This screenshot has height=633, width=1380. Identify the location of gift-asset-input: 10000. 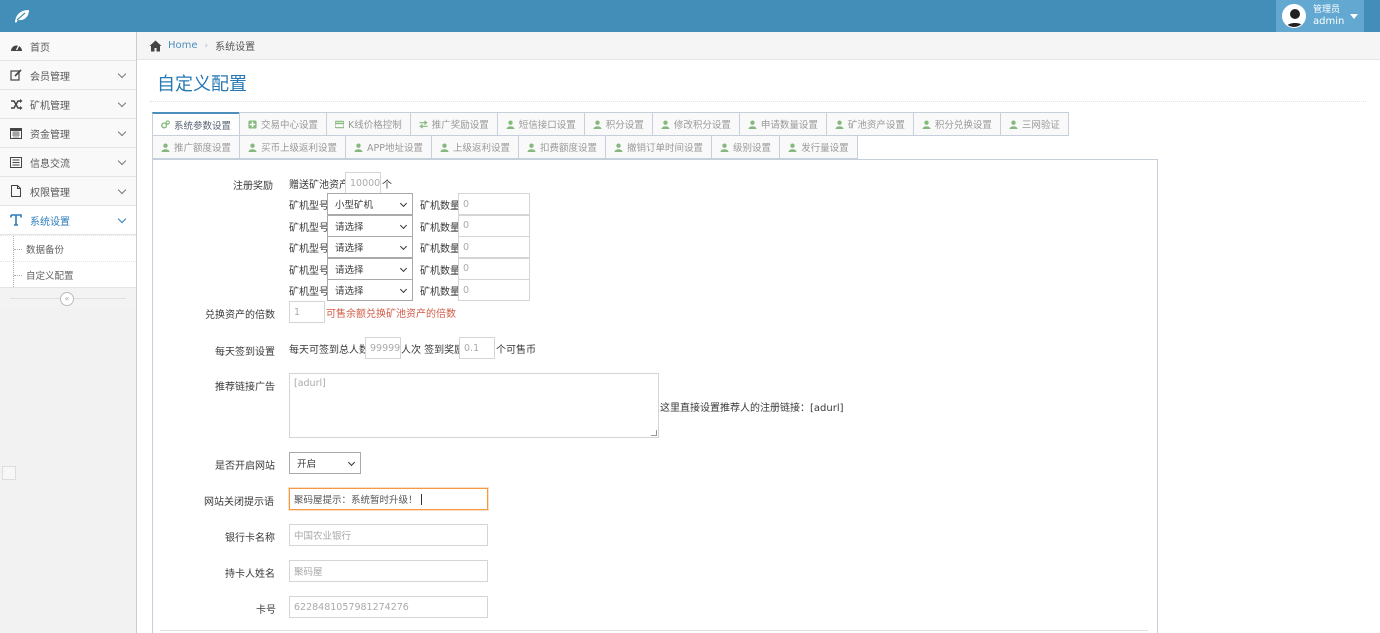
(363, 183).